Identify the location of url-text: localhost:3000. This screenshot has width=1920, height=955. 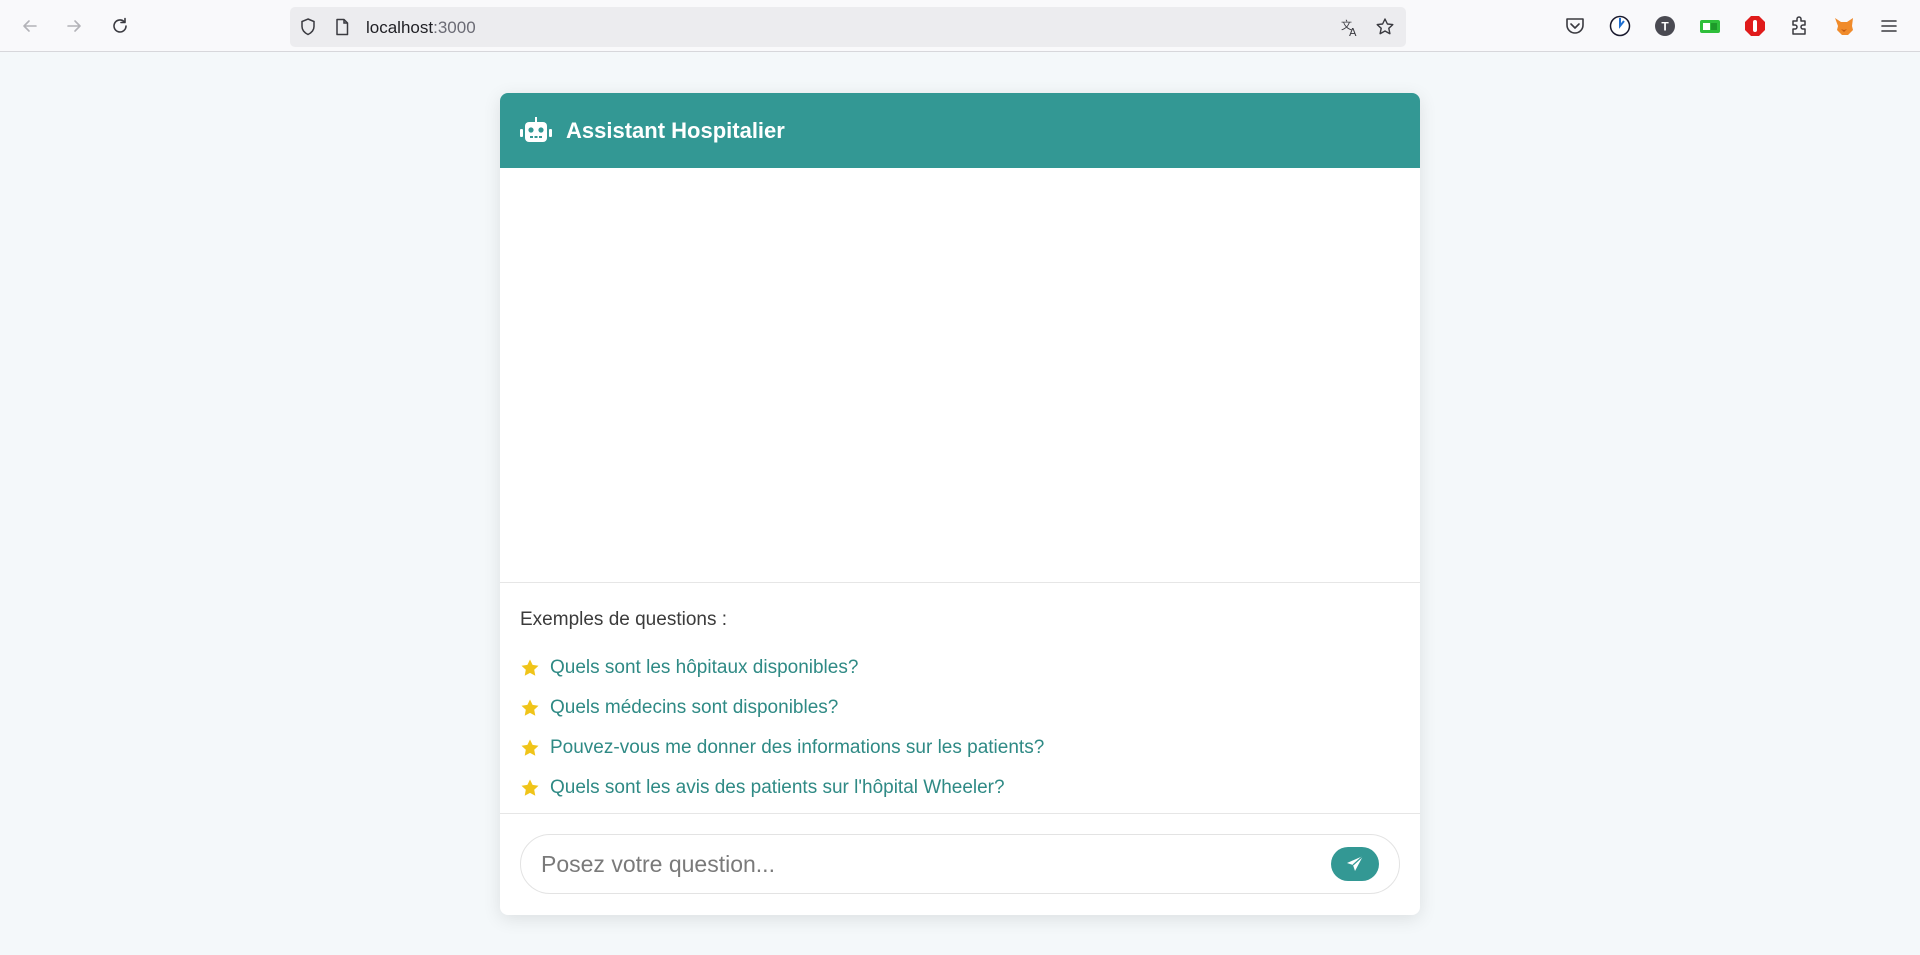
(421, 28).